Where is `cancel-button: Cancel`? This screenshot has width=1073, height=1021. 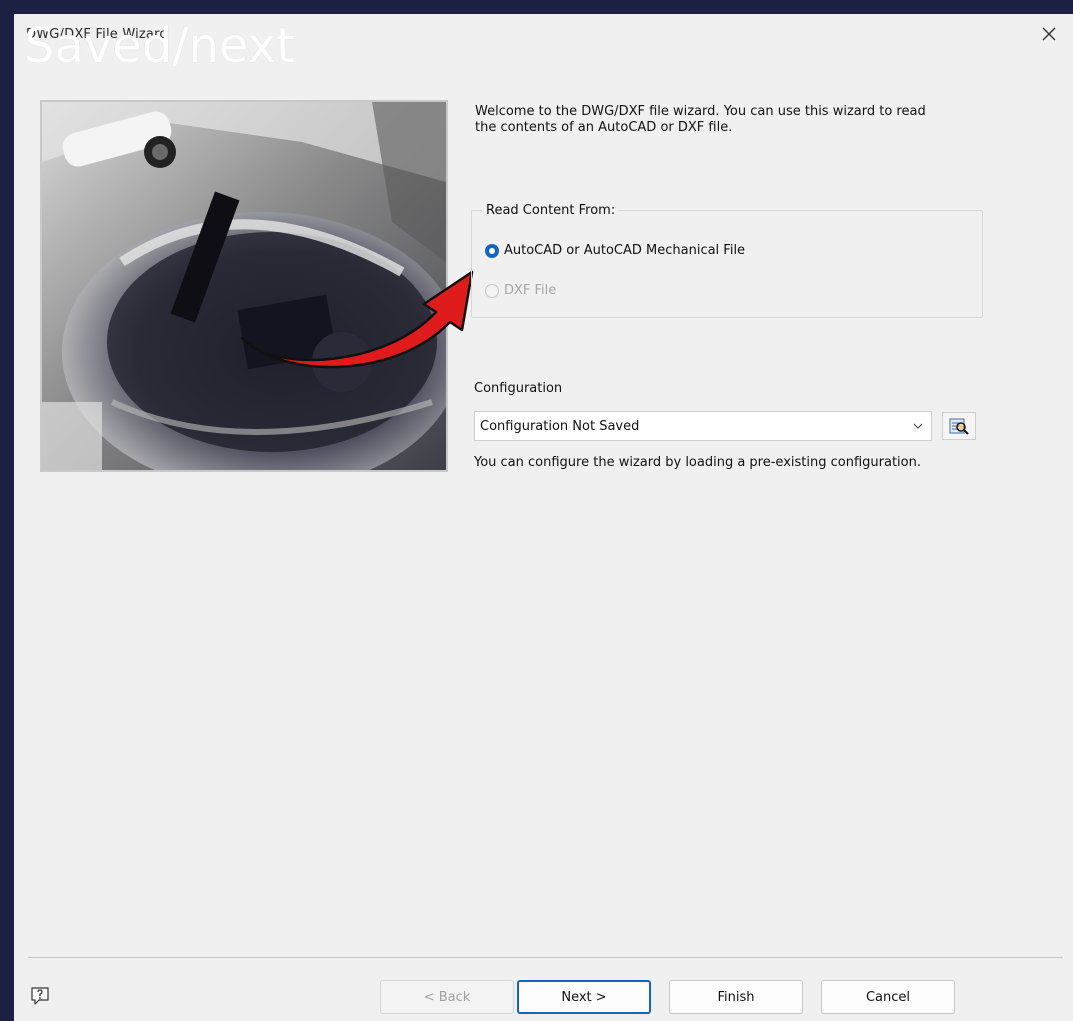 cancel-button: Cancel is located at coordinates (888, 997).